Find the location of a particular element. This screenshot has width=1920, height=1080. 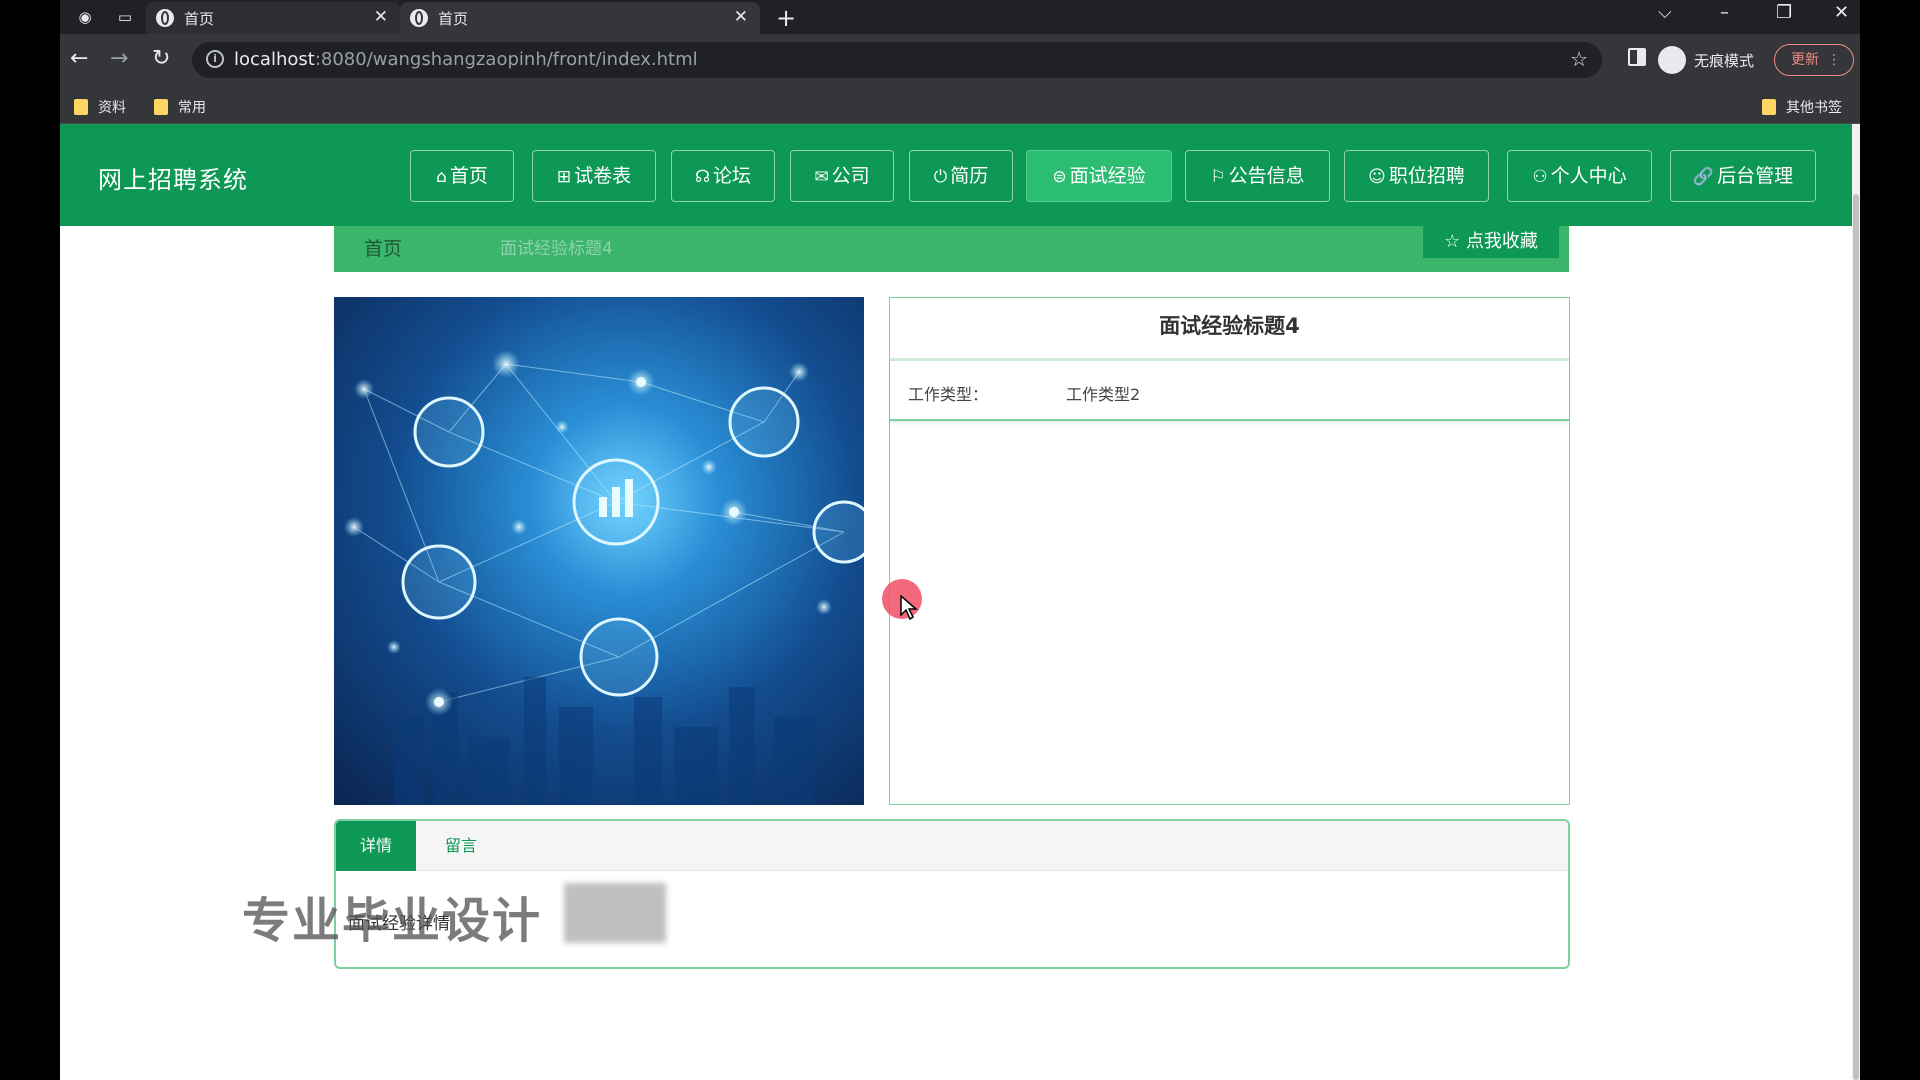

nav-label: 试卷表 is located at coordinates (603, 176).